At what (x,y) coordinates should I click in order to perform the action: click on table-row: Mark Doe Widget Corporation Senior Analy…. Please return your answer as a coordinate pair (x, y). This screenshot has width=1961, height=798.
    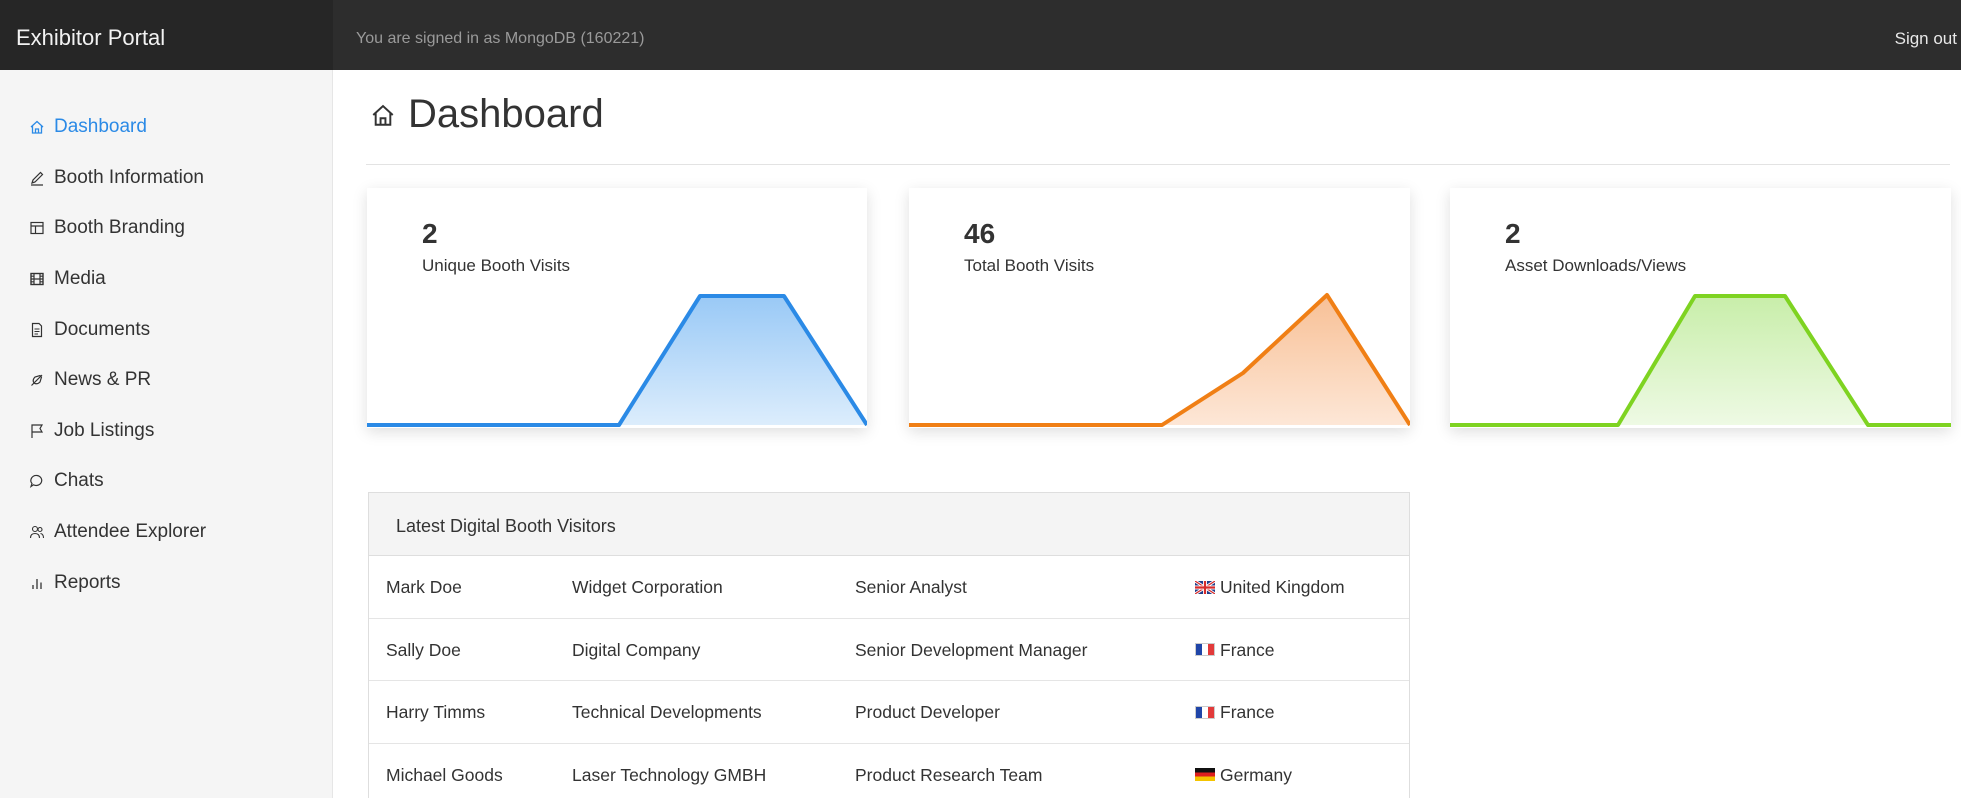
    Looking at the image, I should click on (889, 587).